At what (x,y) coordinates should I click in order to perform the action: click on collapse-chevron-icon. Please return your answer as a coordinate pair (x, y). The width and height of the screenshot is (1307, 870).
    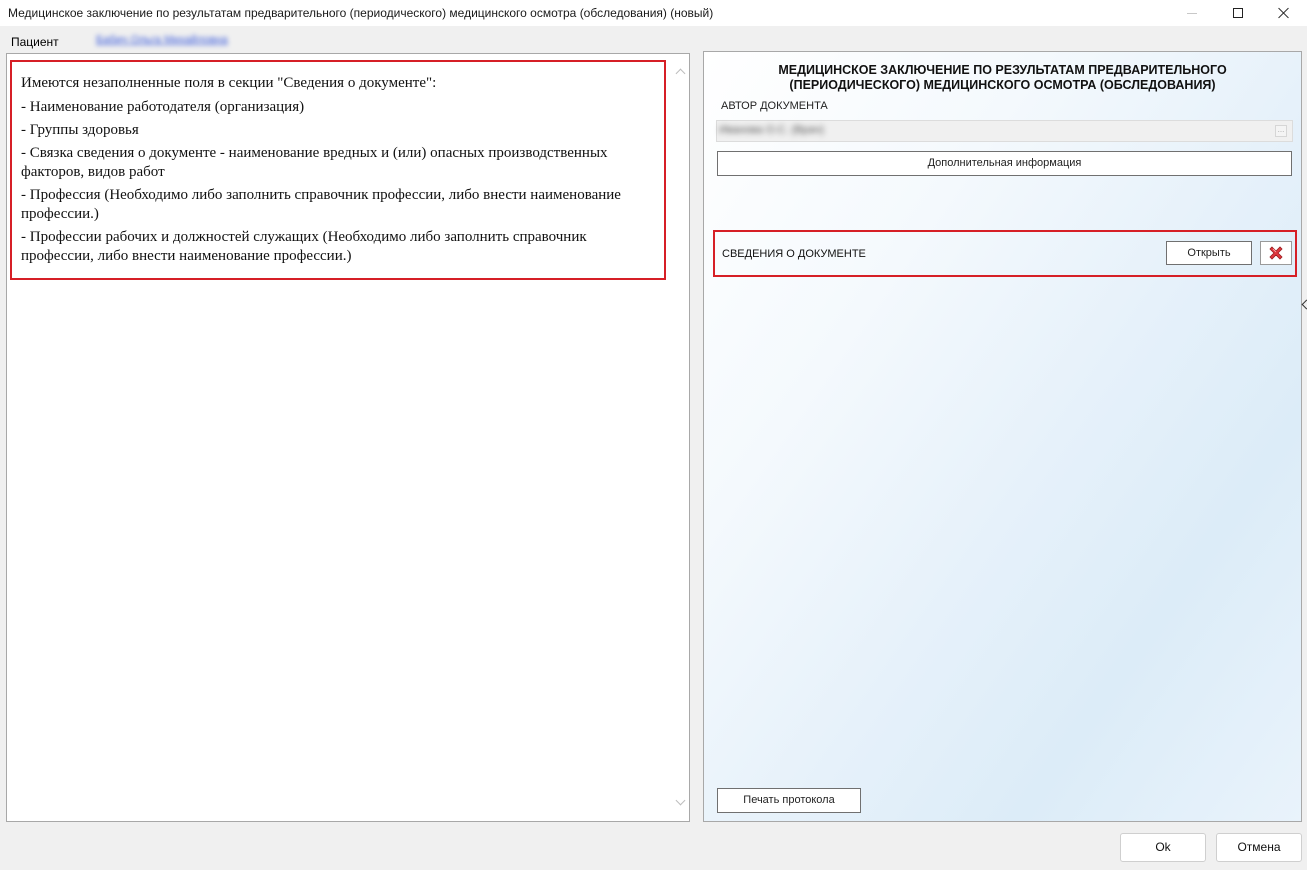
    Looking at the image, I should click on (1303, 305).